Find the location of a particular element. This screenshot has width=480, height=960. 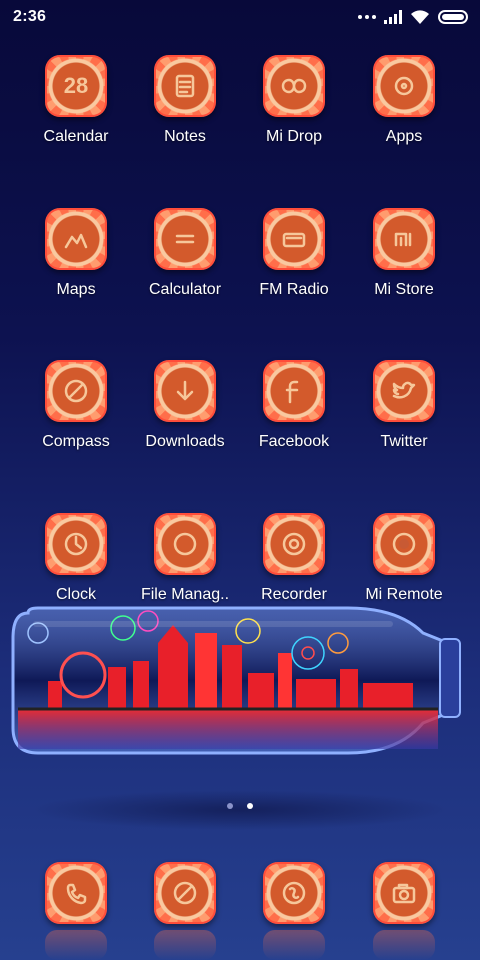

calculator-icon-glyph is located at coordinates (185, 239).